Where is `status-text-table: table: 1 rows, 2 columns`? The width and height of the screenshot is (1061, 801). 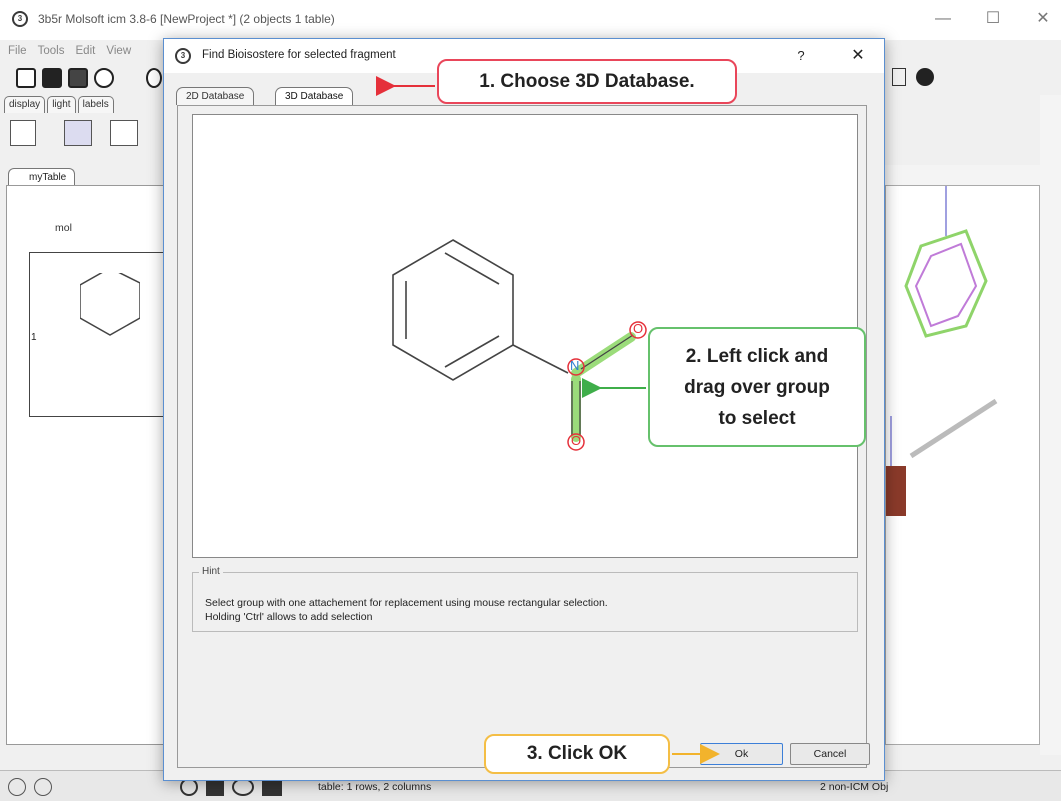 status-text-table: table: 1 rows, 2 columns is located at coordinates (375, 787).